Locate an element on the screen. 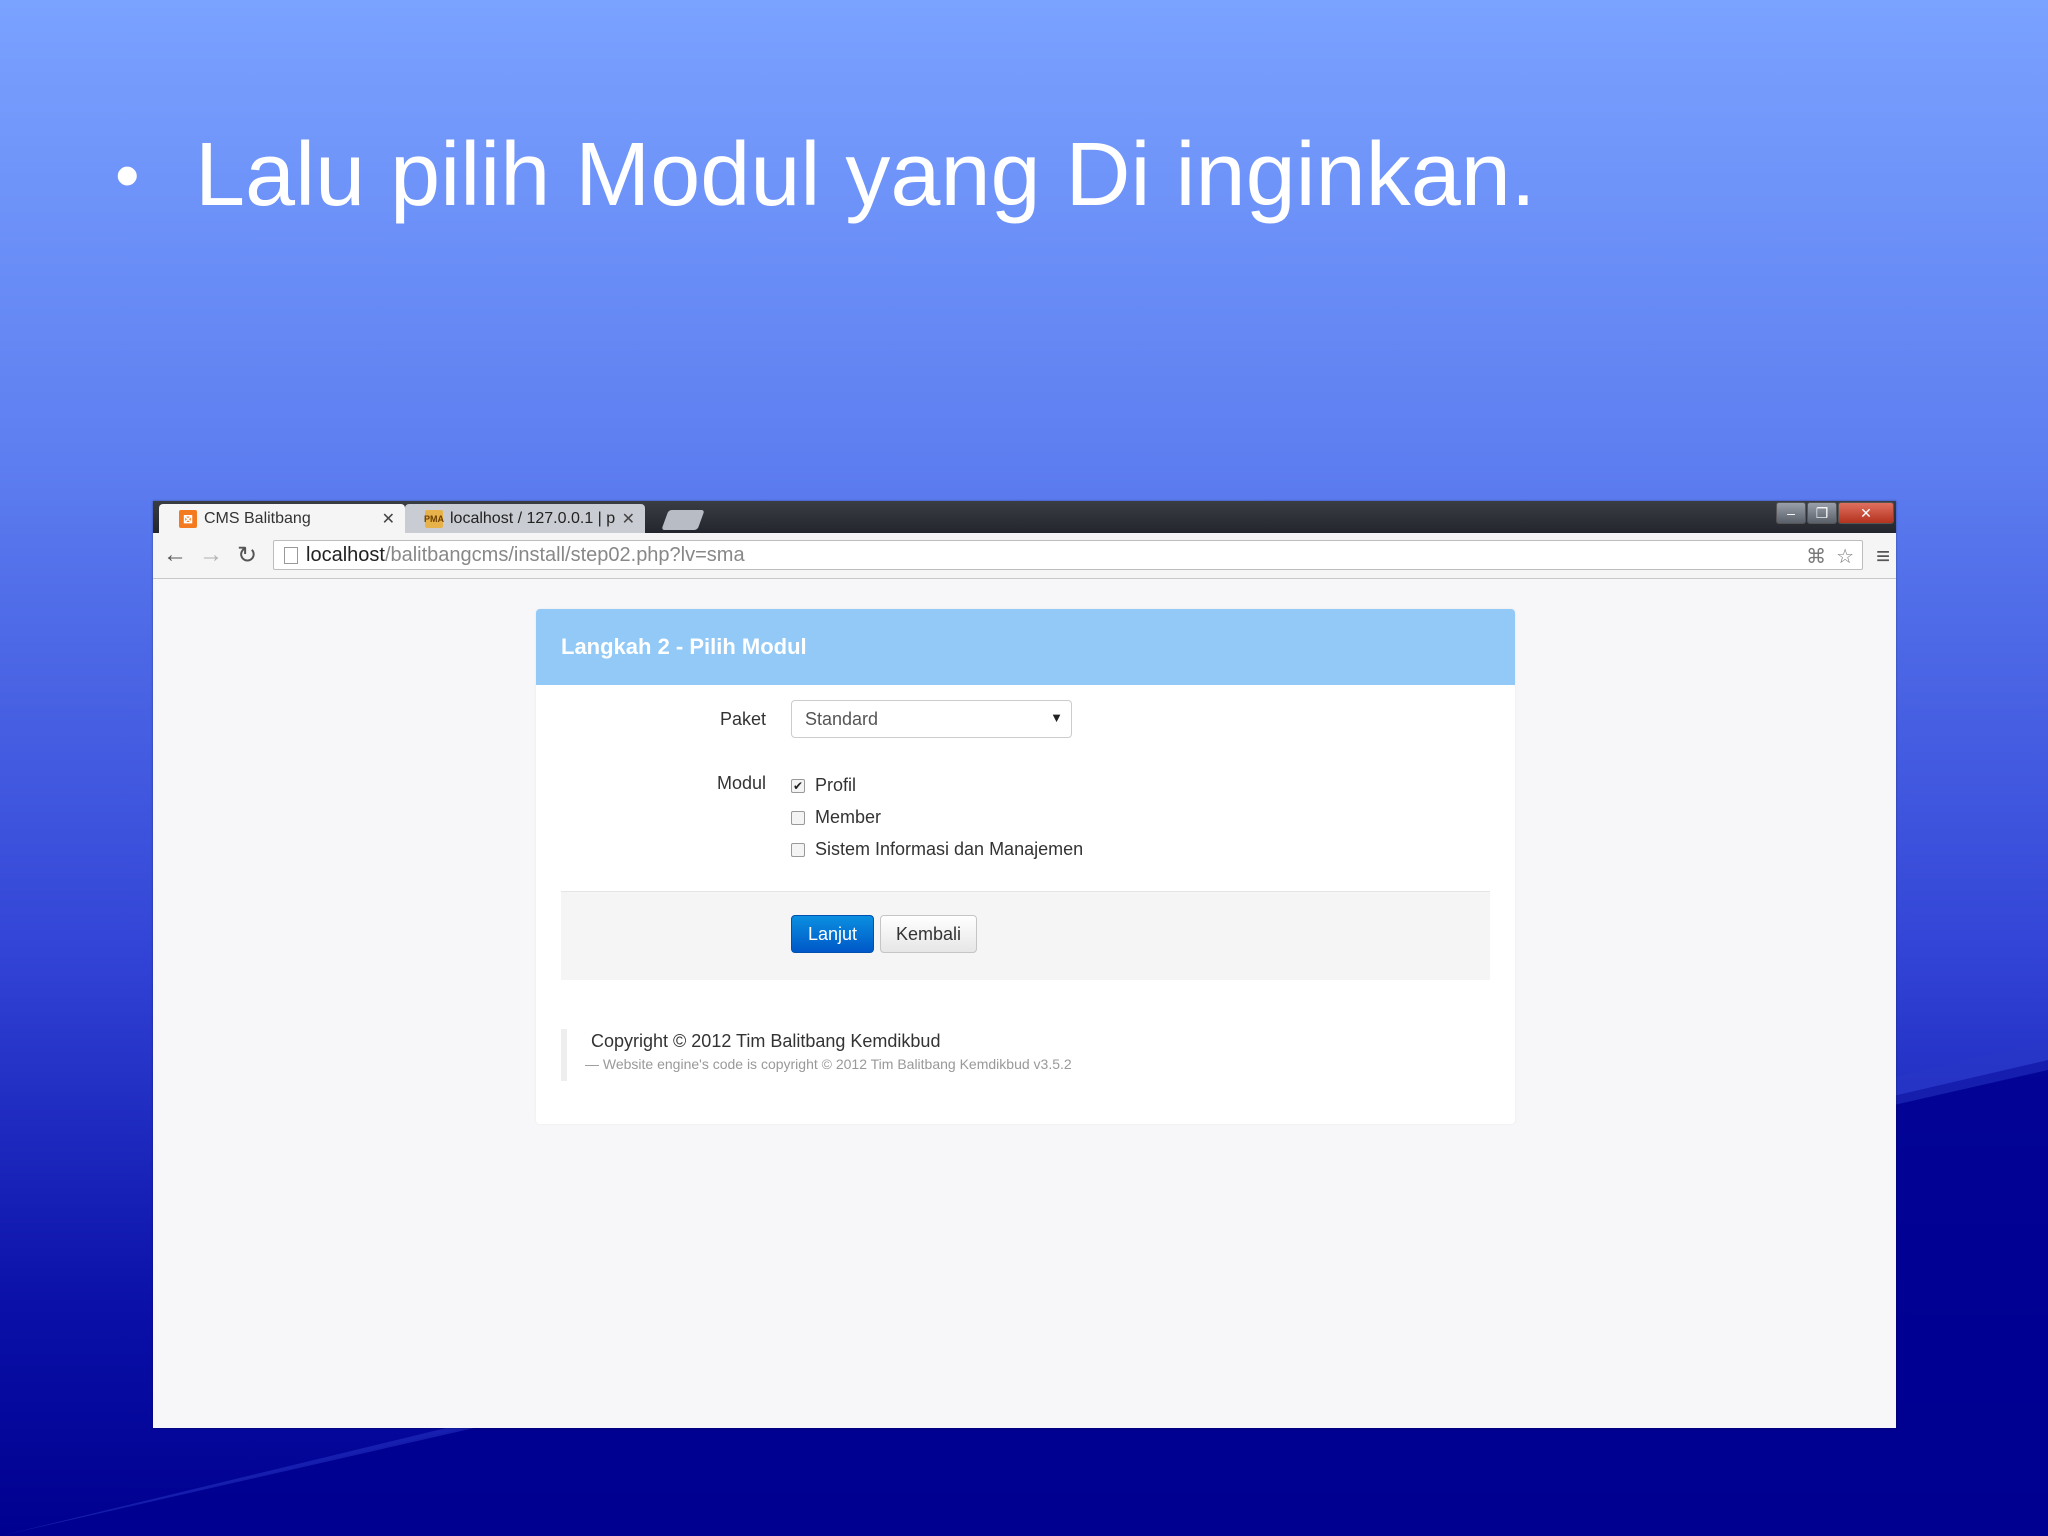 The width and height of the screenshot is (2048, 1536). page-icon is located at coordinates (291, 555).